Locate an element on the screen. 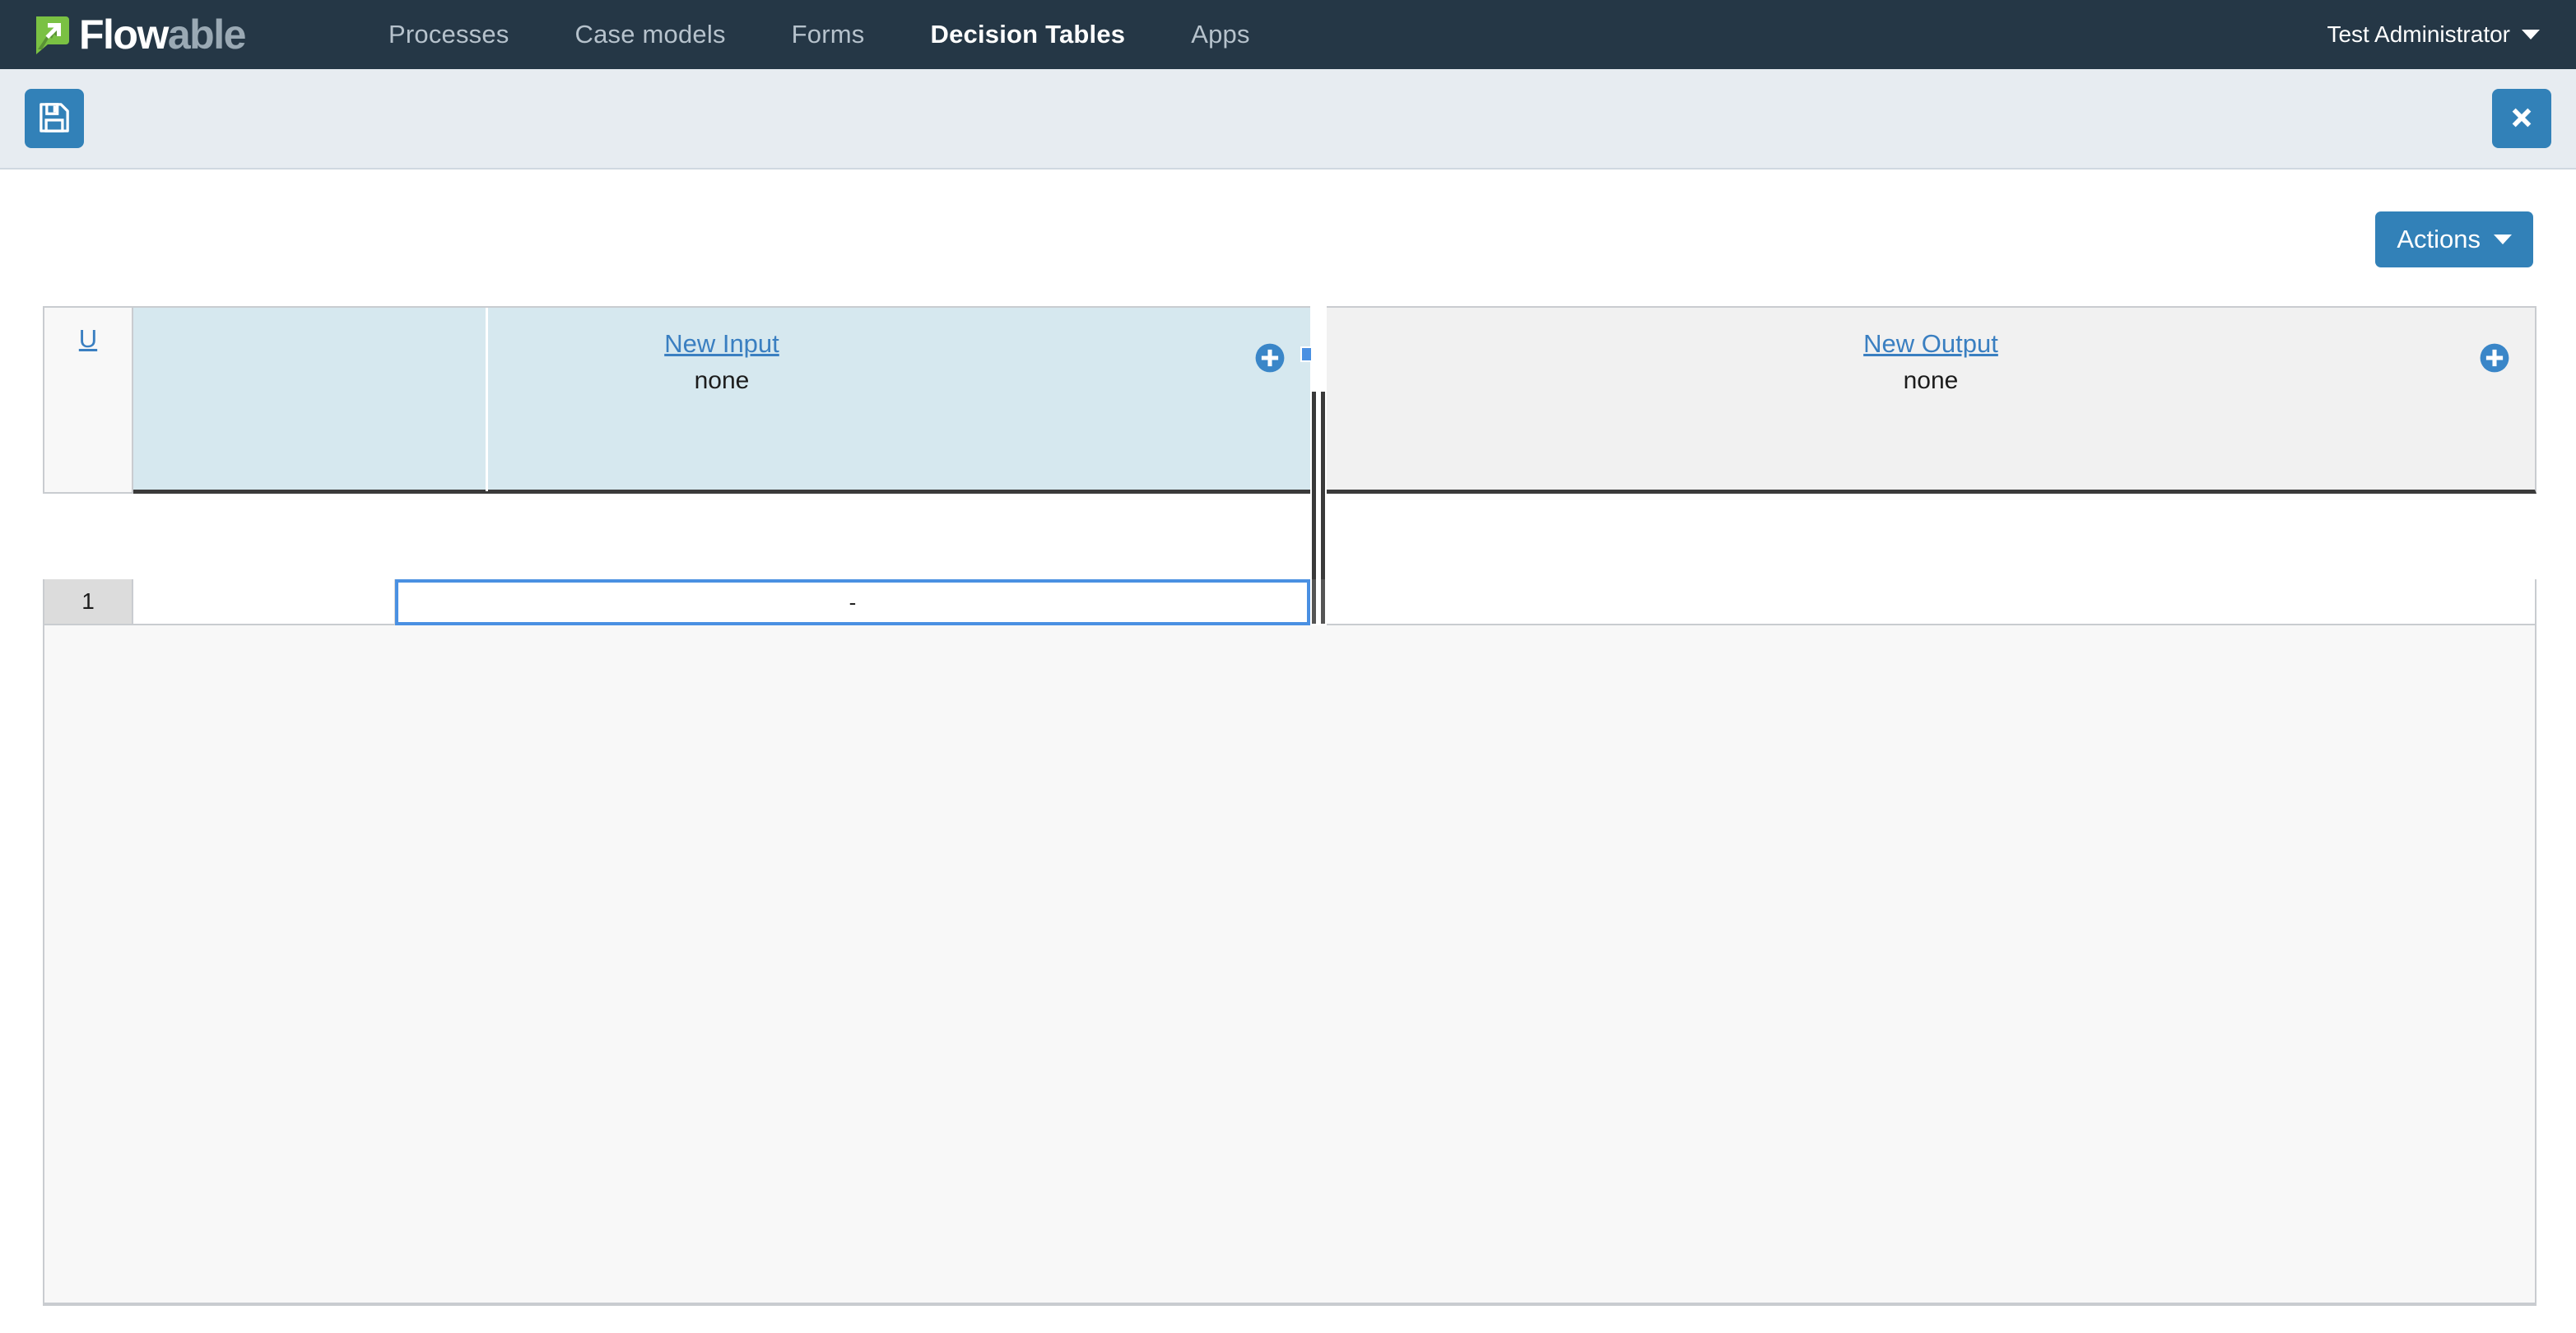 Image resolution: width=2576 pixels, height=1333 pixels. add-input-column-button is located at coordinates (1270, 358).